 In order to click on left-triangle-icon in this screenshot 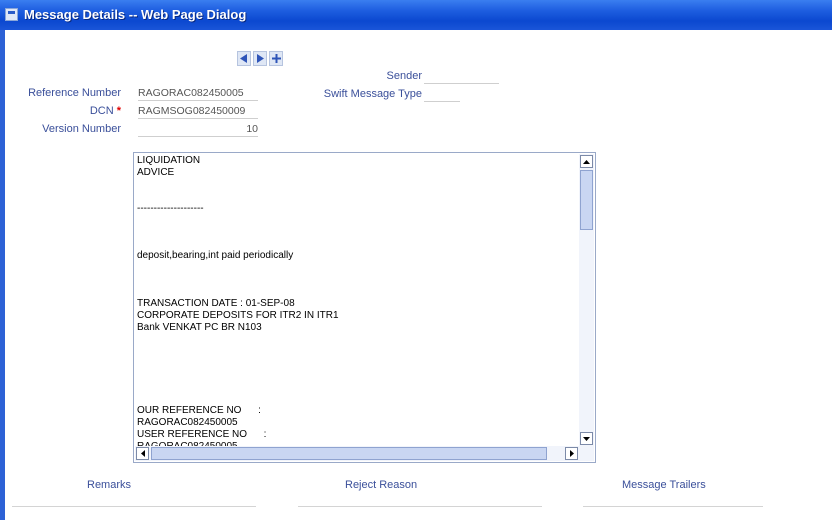, I will do `click(243, 58)`.